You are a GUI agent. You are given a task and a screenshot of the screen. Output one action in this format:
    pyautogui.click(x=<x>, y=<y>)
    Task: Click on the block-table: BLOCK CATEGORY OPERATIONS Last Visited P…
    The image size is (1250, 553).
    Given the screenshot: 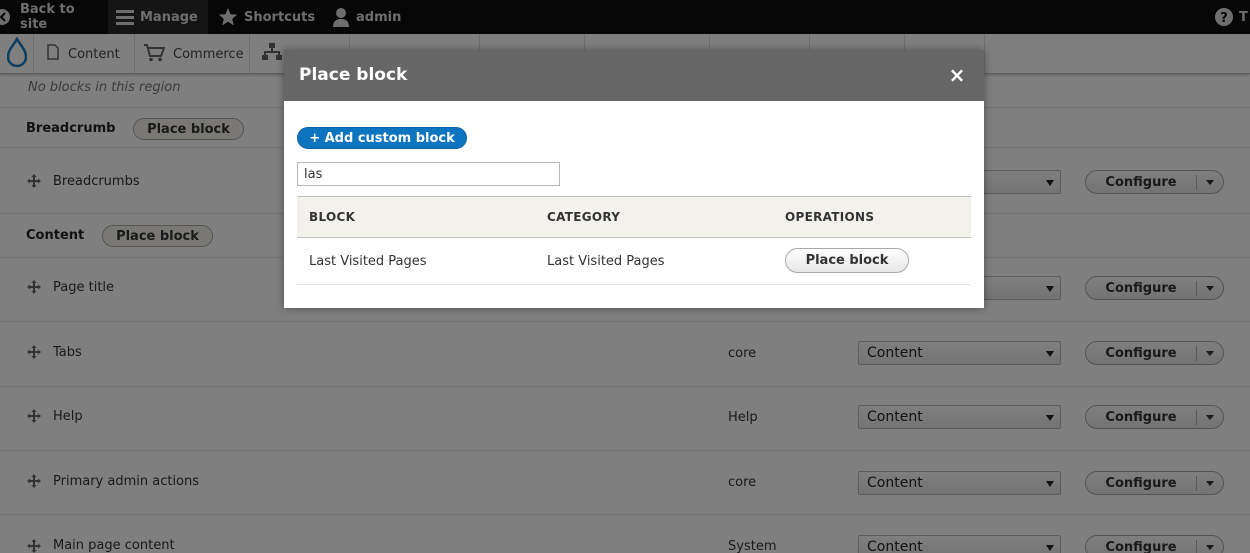 What is the action you would take?
    pyautogui.click(x=634, y=240)
    